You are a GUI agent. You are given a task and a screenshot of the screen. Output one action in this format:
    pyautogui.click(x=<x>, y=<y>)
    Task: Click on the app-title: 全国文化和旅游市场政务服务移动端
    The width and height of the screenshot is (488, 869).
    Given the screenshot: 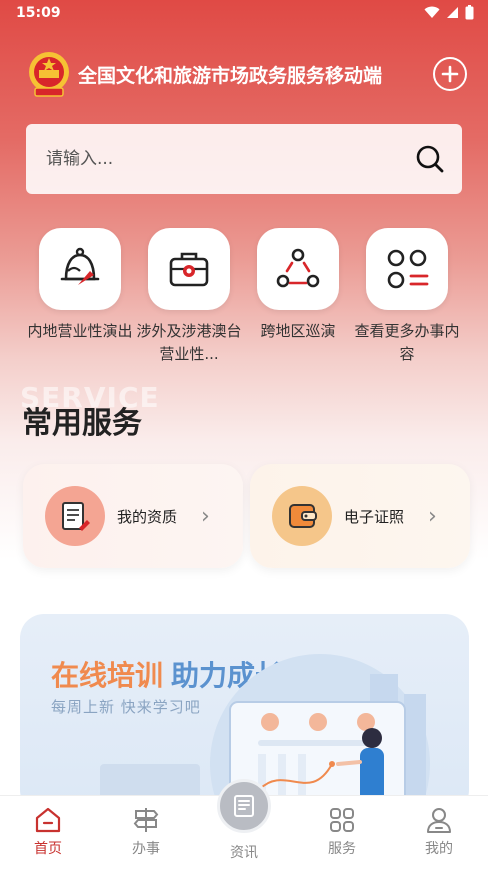 What is the action you would take?
    pyautogui.click(x=230, y=76)
    